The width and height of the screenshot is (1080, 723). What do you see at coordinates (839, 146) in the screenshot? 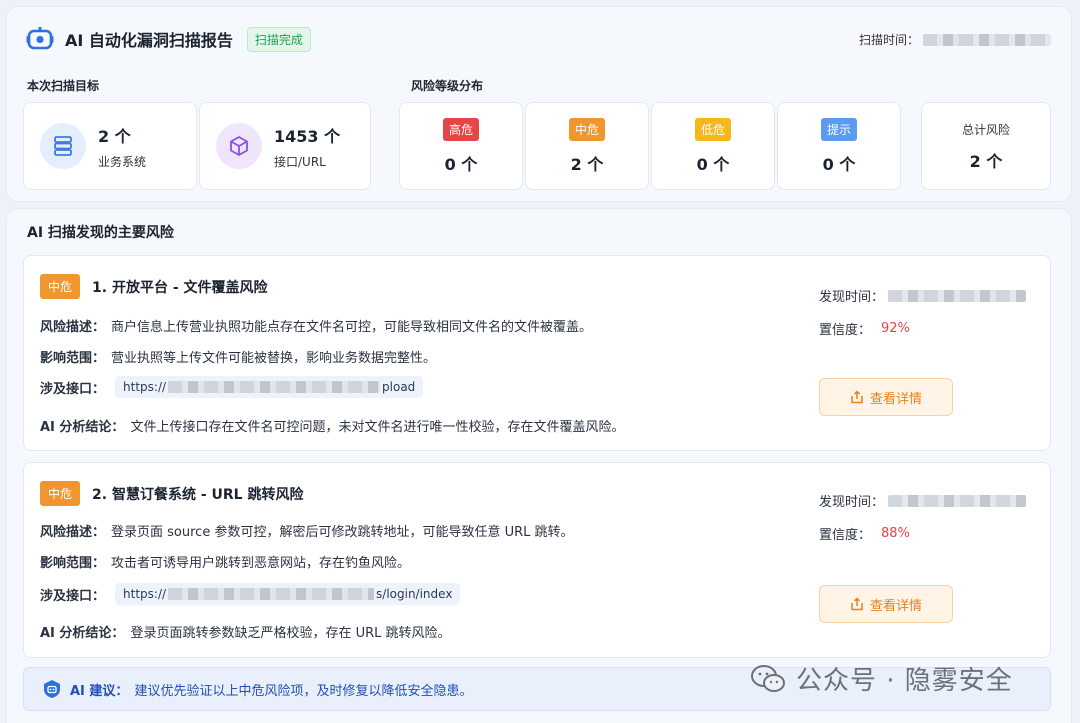
I see `risk-card-info: 提示 0 个` at bounding box center [839, 146].